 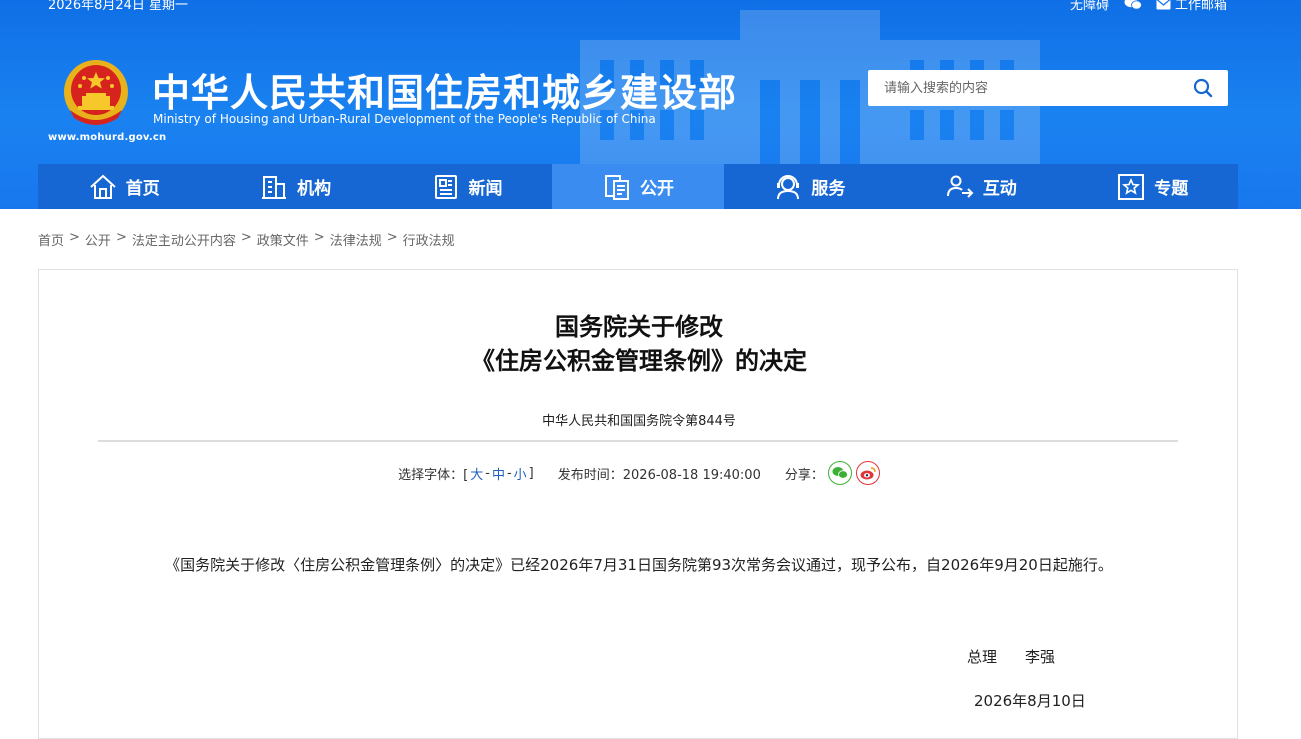 What do you see at coordinates (107, 137) in the screenshot?
I see `site-domain: www.mohurd.gov.cn` at bounding box center [107, 137].